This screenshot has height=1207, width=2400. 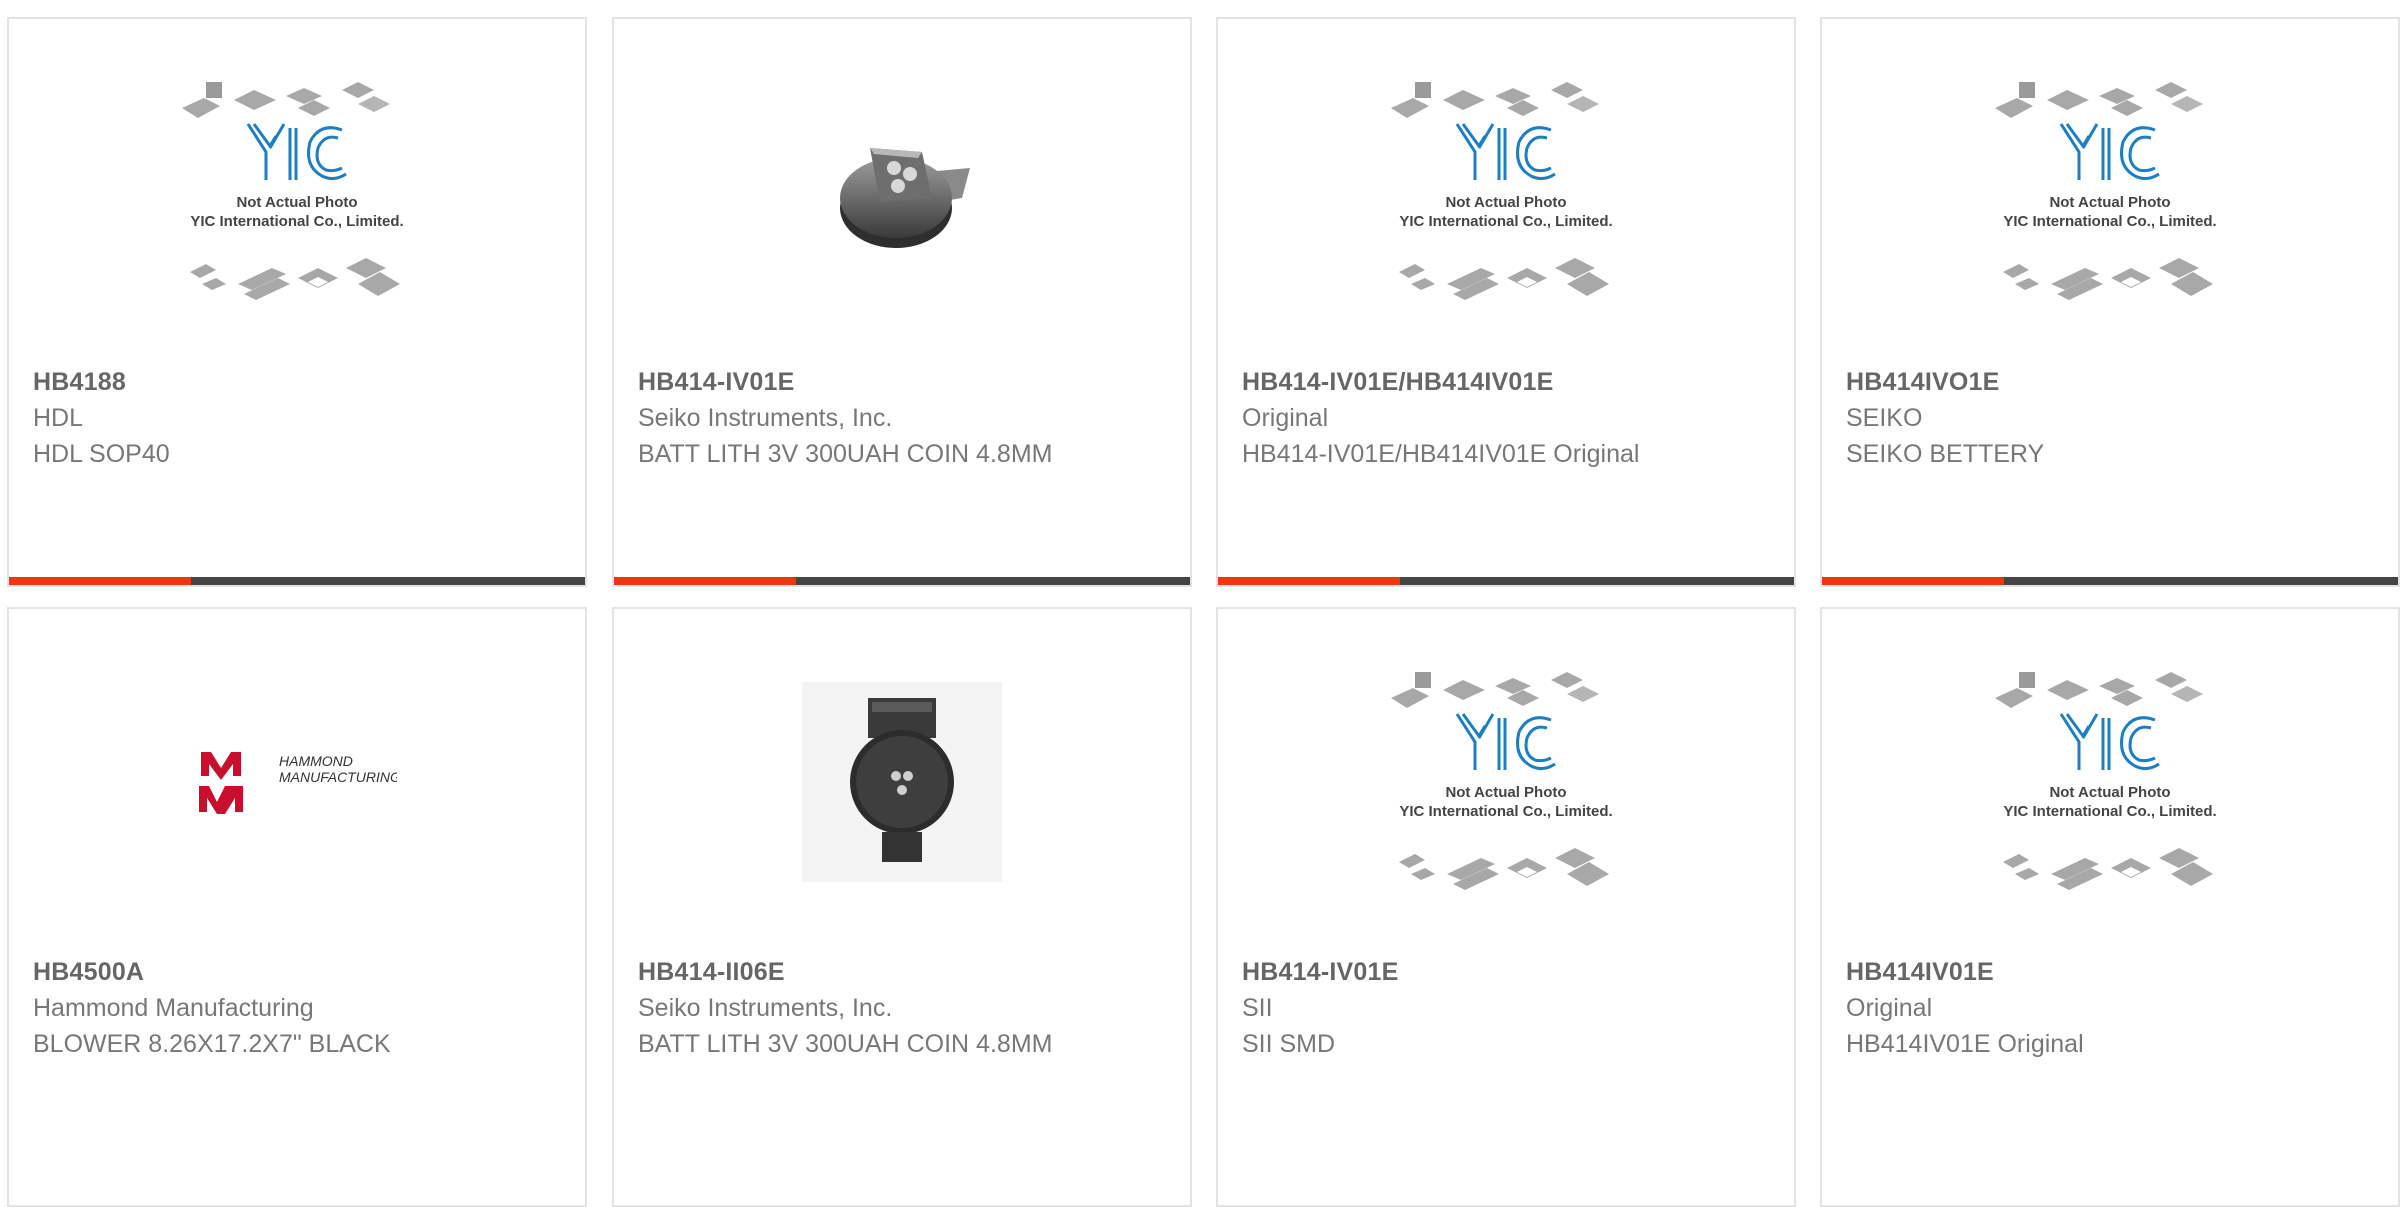 I want to click on part-number-link: HB414IVO1E, so click(x=2110, y=382).